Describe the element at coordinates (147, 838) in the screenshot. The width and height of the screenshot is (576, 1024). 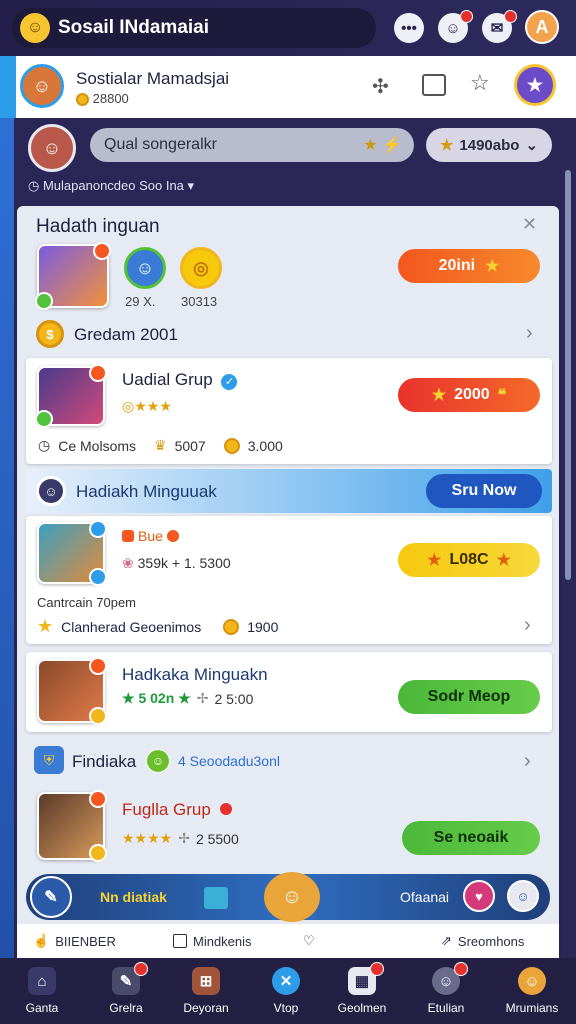
I see `rating-stars: ★★★★` at that location.